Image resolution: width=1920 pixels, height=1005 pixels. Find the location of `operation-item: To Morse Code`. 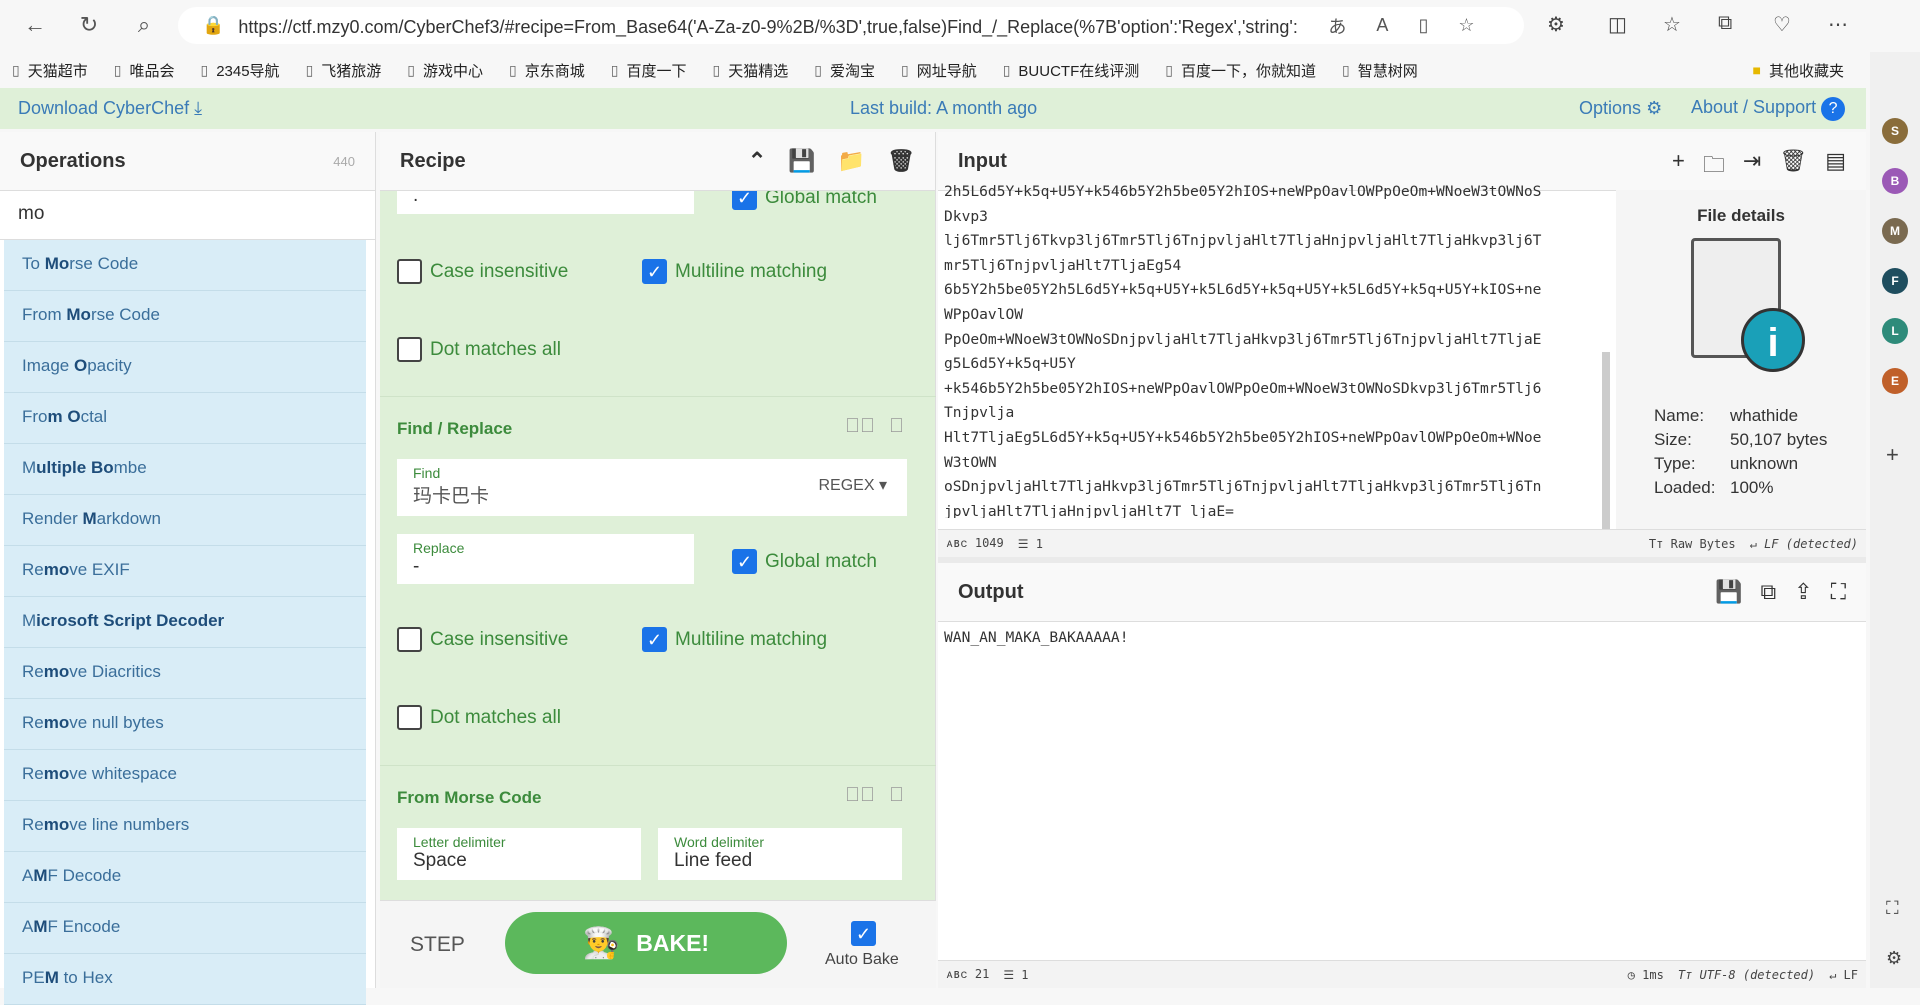

operation-item: To Morse Code is located at coordinates (185, 265).